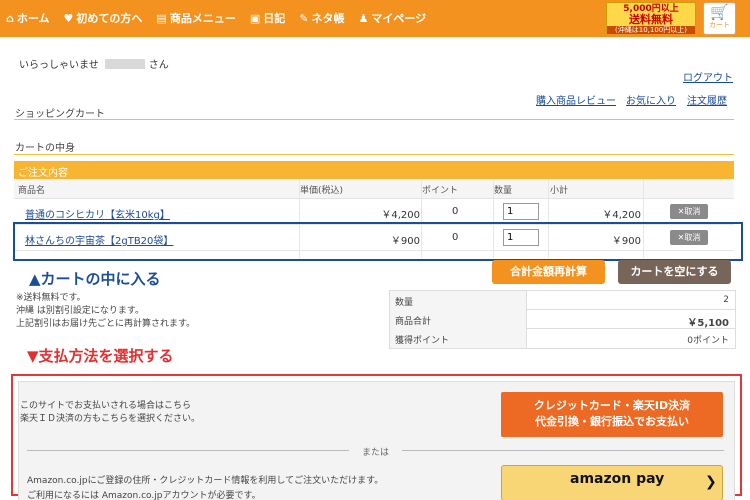 This screenshot has height=500, width=750. I want to click on order-history-link: 注文履歴, so click(707, 99).